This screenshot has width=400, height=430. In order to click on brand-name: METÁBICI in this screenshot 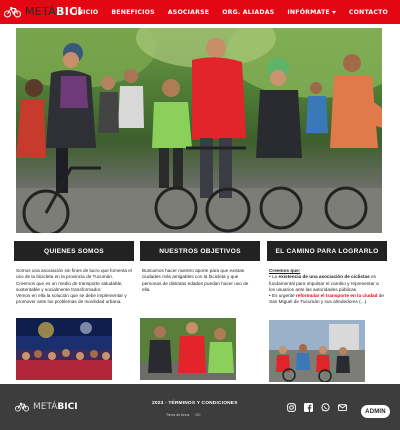, I will do `click(53, 12)`.